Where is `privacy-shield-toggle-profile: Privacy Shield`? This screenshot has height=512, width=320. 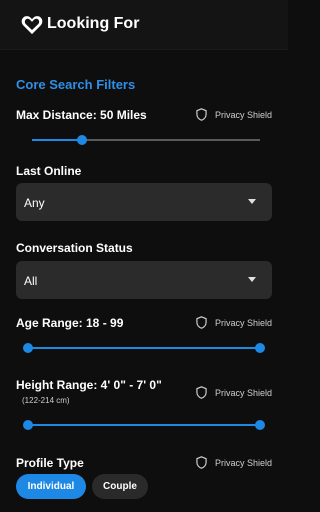
privacy-shield-toggle-profile: Privacy Shield is located at coordinates (234, 462).